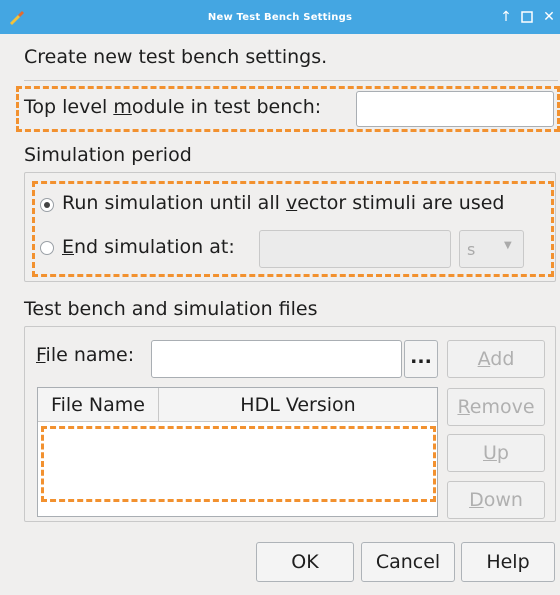 The height and width of the screenshot is (595, 560). I want to click on down-button: Down, so click(496, 500).